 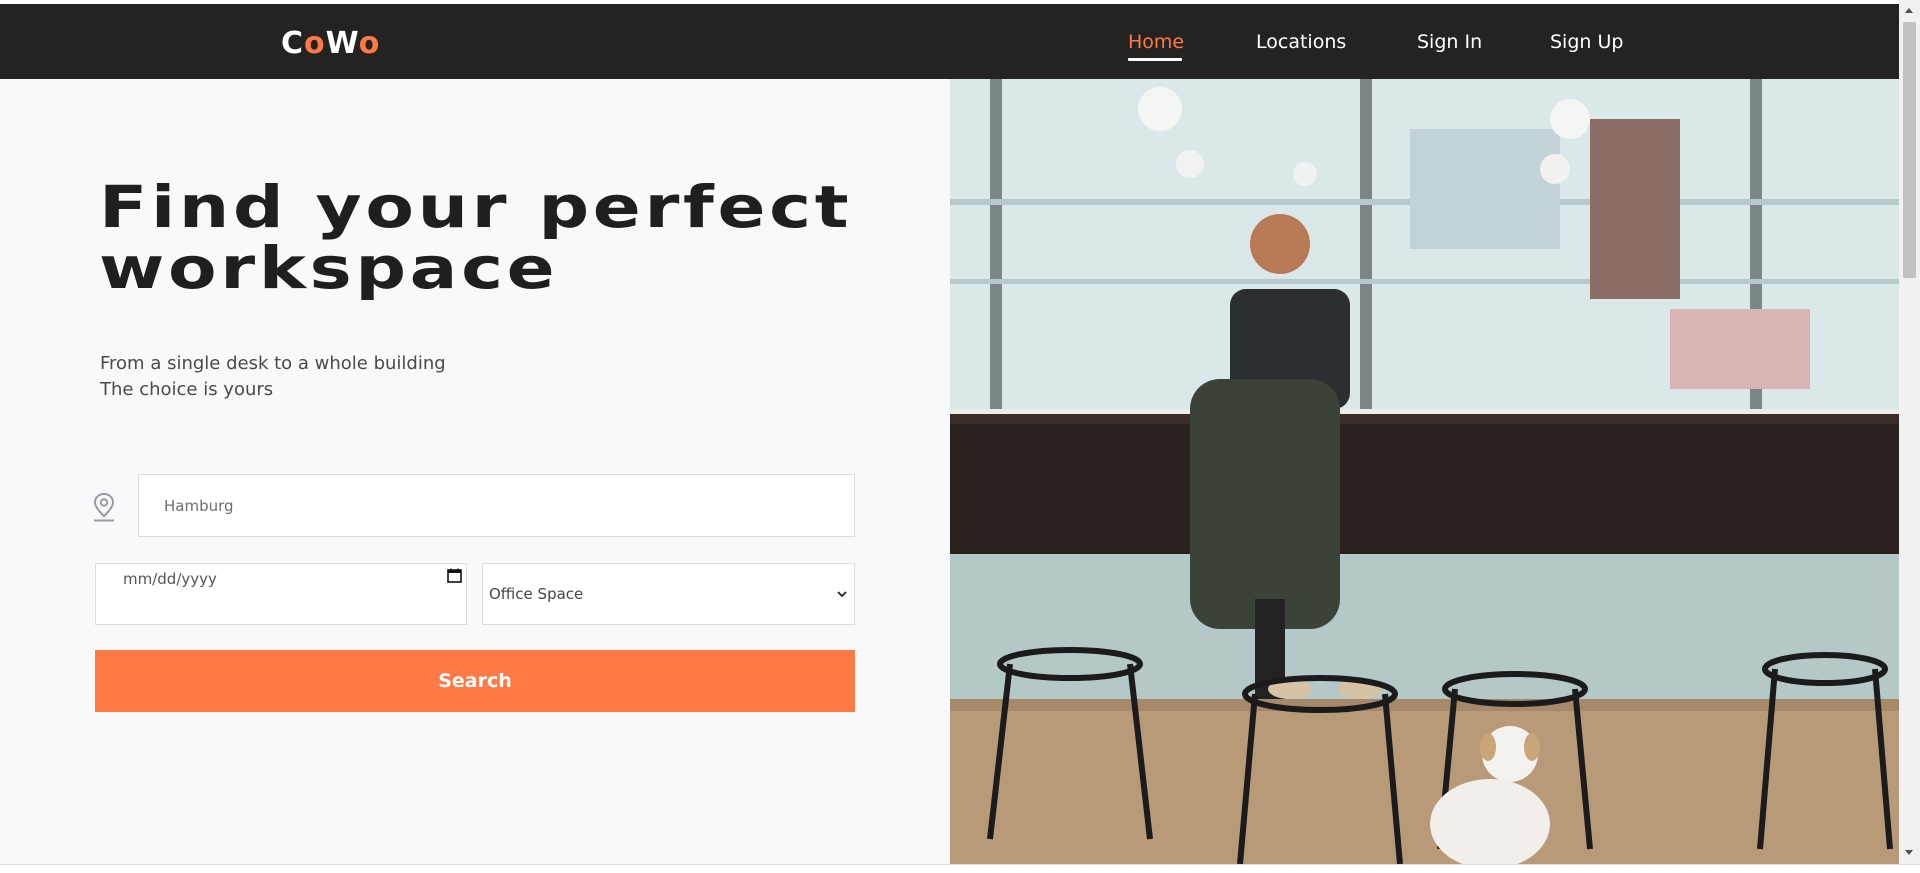 I want to click on hero-title-line-2: workspace, so click(x=329, y=268).